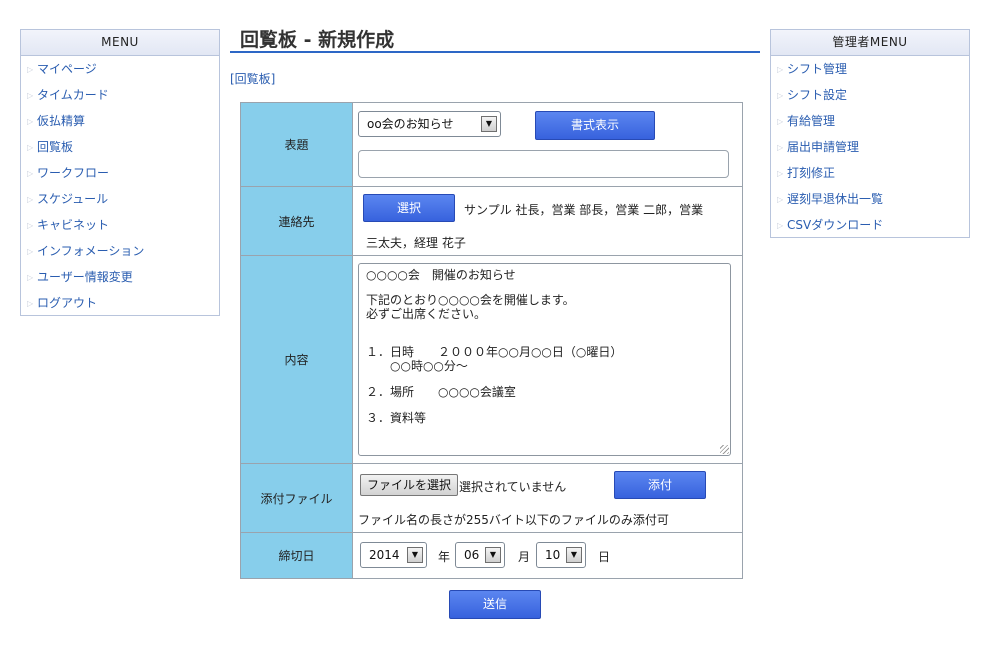 The height and width of the screenshot is (650, 1000). I want to click on month-value: 06, so click(472, 555).